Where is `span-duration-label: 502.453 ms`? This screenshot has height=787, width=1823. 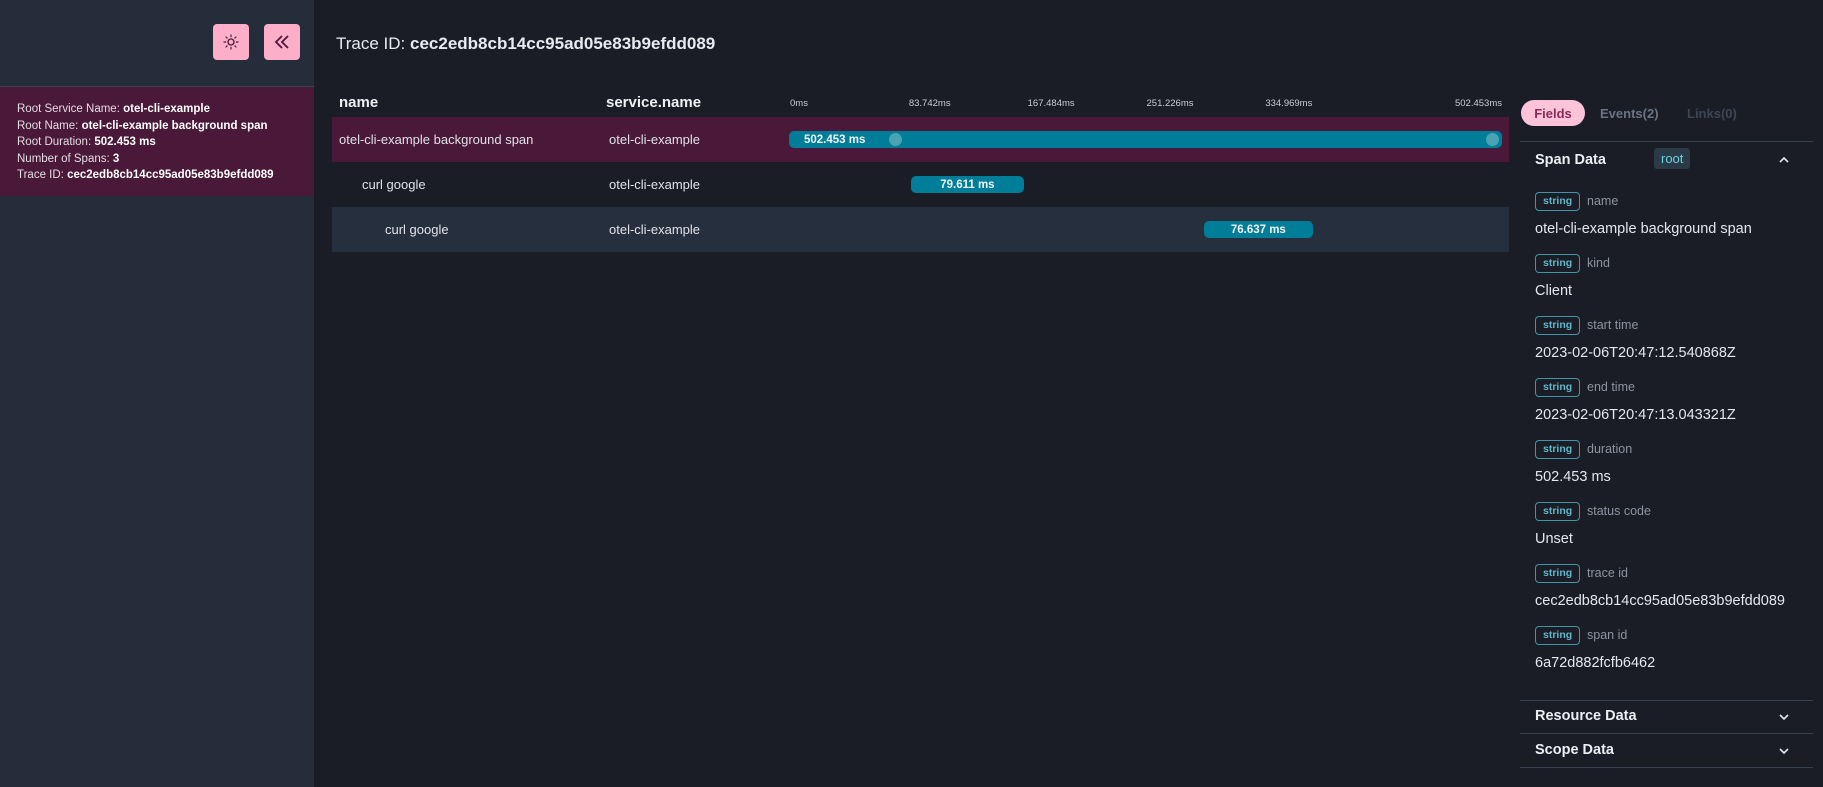
span-duration-label: 502.453 ms is located at coordinates (835, 139).